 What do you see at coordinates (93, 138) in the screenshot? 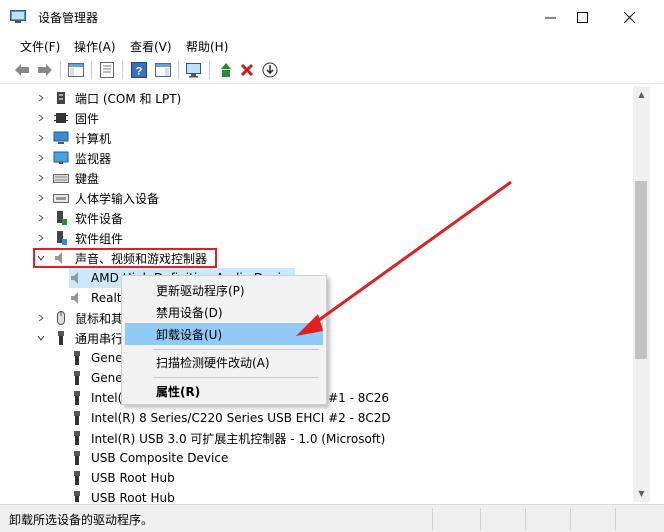
I see `tree-item-label: 计算机` at bounding box center [93, 138].